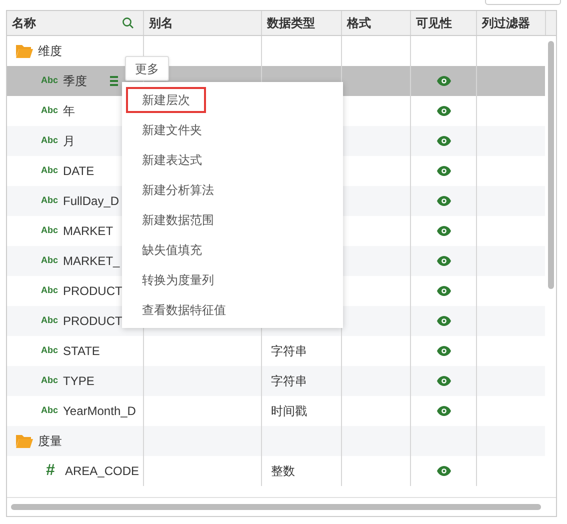 The image size is (567, 524). What do you see at coordinates (91, 261) in the screenshot?
I see `field-name: MARKET_` at bounding box center [91, 261].